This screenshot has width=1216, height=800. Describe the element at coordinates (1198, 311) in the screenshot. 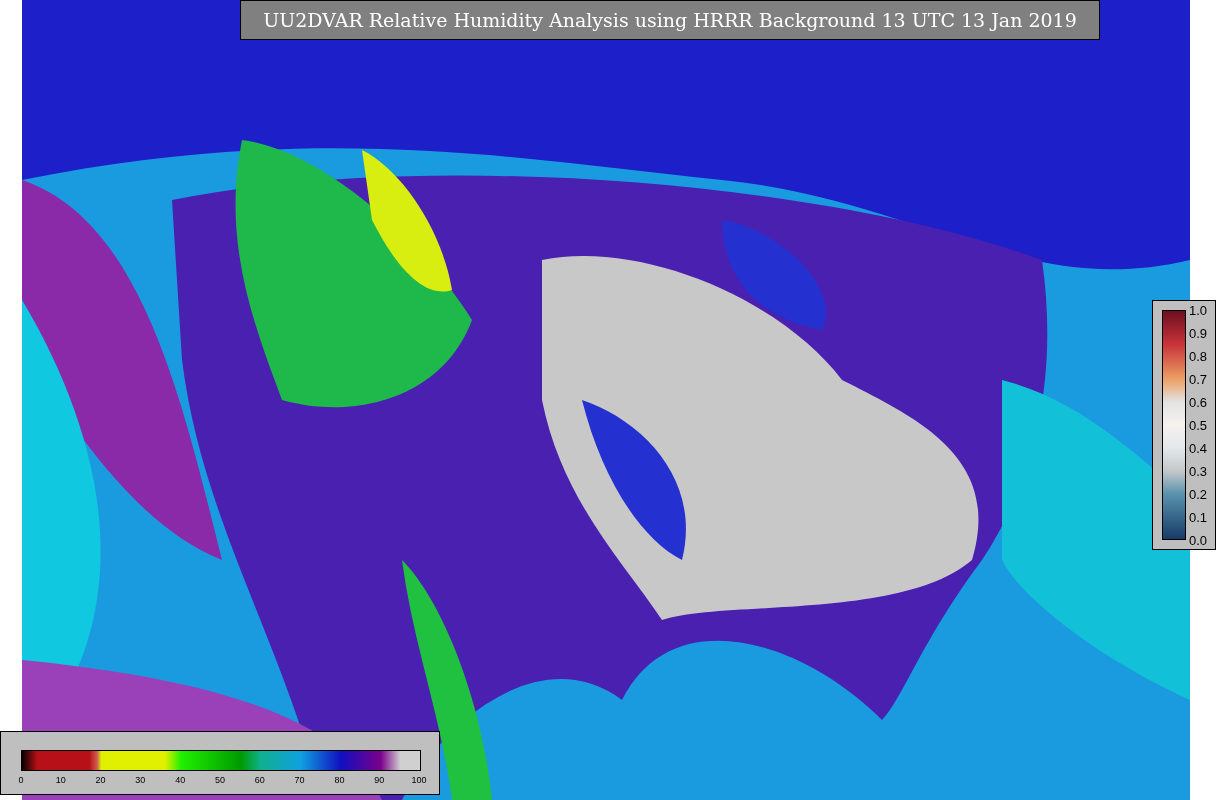

I see `tick-label: 1.0` at that location.